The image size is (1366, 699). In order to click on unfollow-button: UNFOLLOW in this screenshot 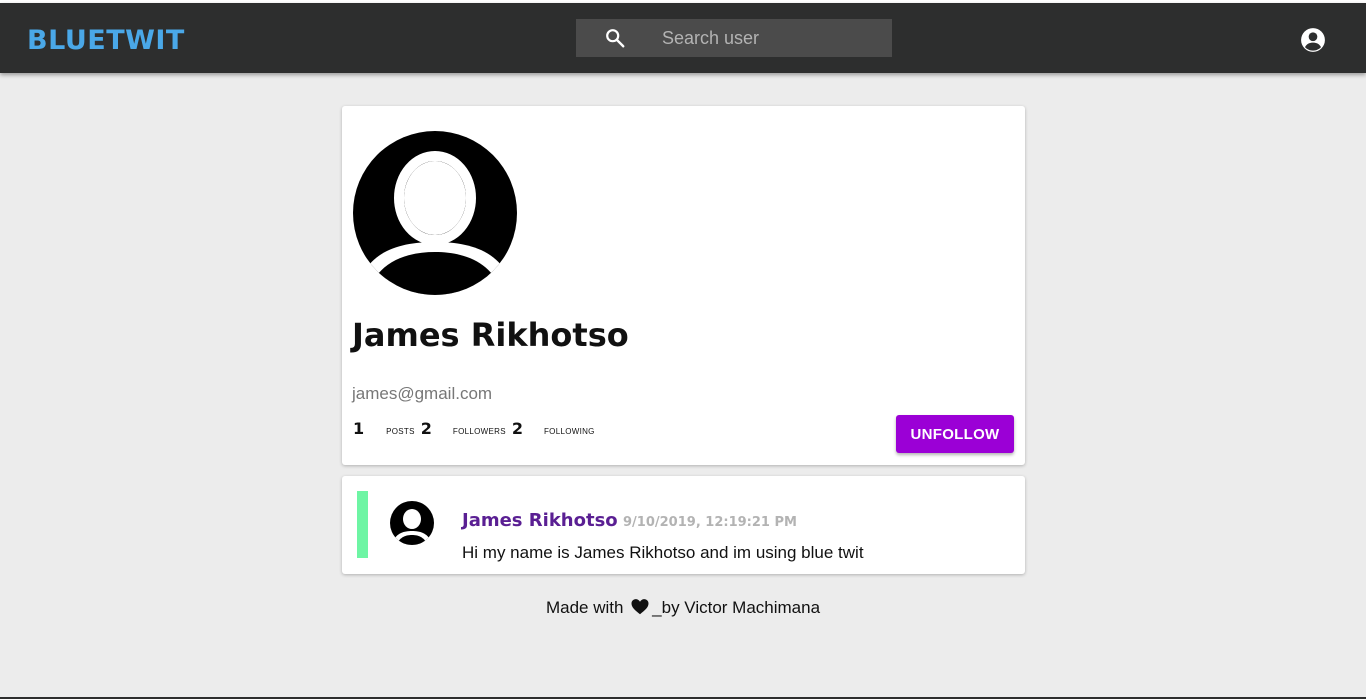, I will do `click(955, 434)`.